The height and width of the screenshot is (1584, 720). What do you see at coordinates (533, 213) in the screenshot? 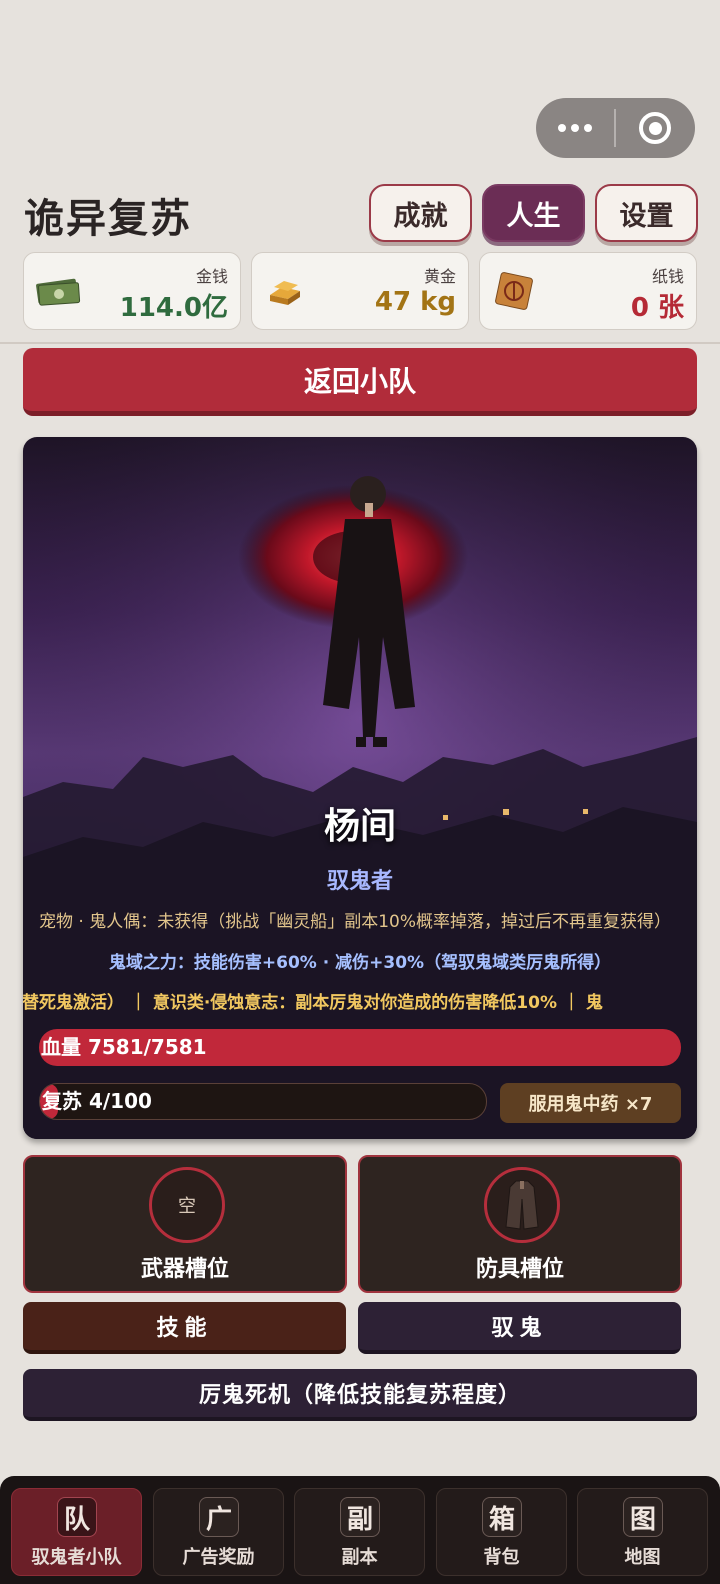
I see `life-button: 人生` at bounding box center [533, 213].